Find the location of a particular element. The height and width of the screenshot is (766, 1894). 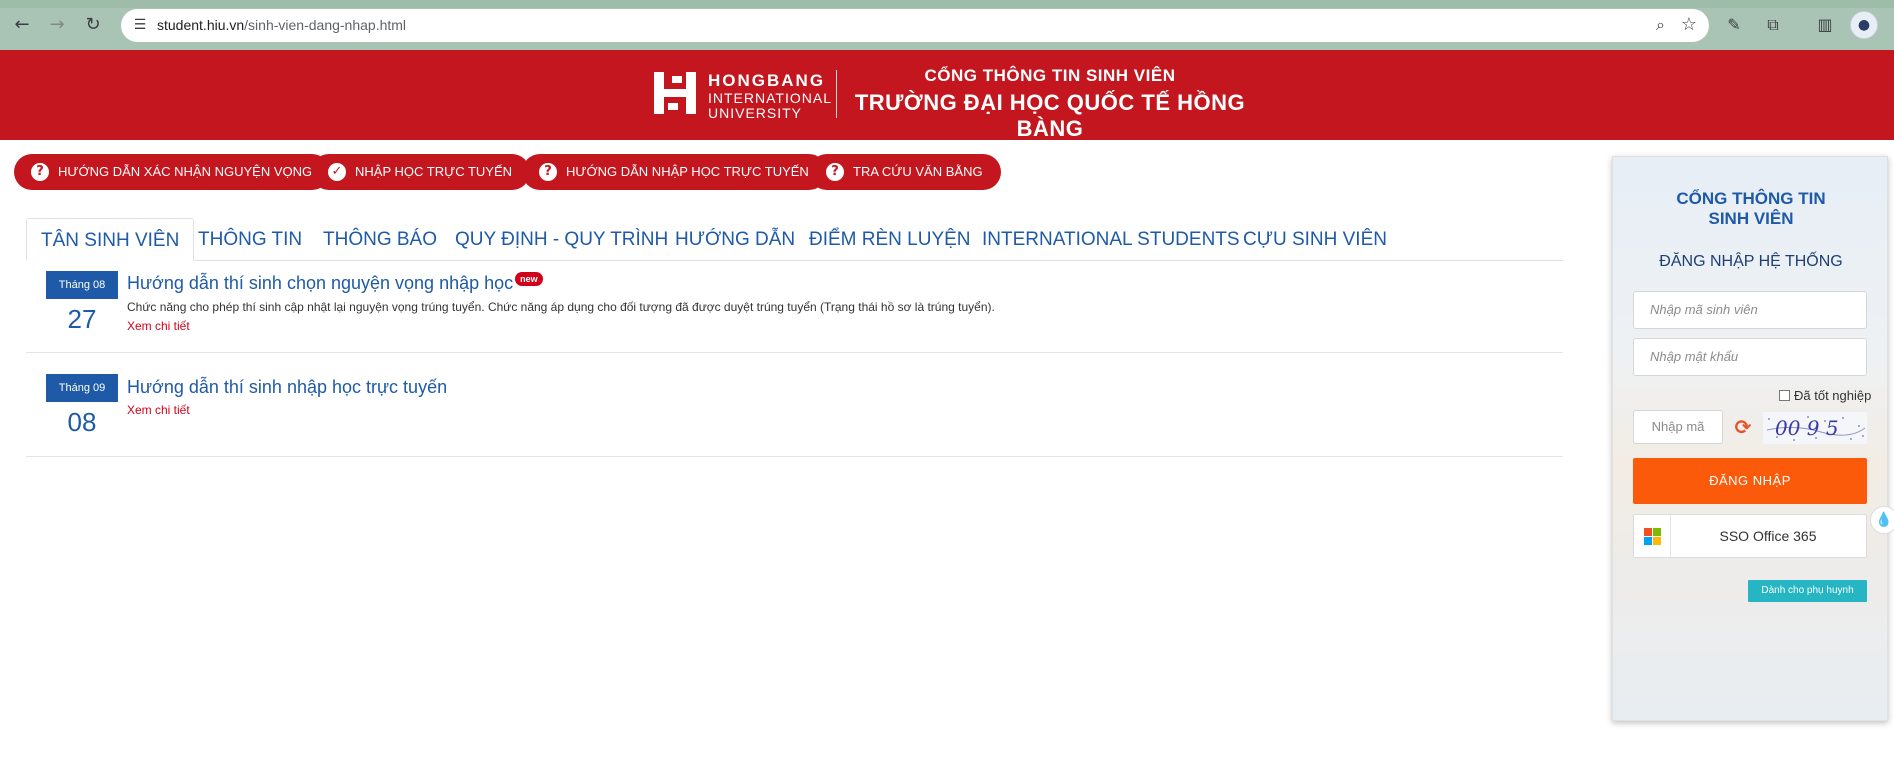

date-badge: Tháng 09 08 is located at coordinates (82, 408).